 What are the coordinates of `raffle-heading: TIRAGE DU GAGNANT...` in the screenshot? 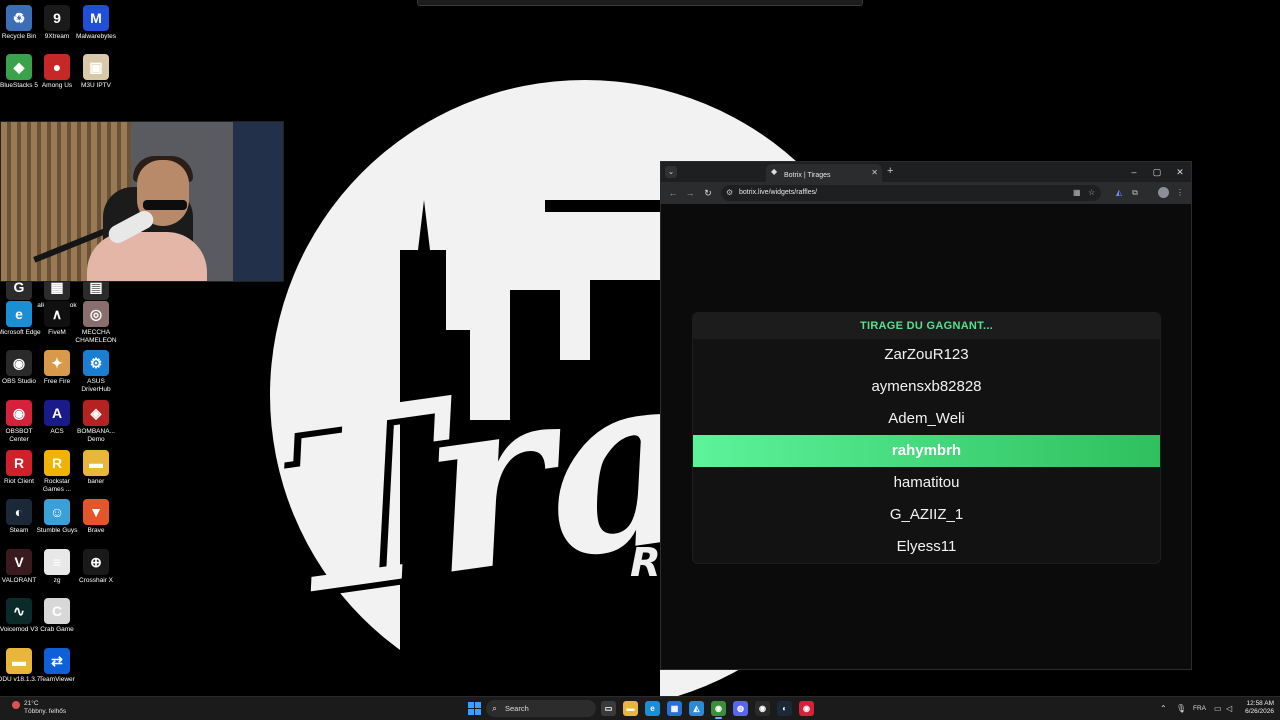 It's located at (926, 326).